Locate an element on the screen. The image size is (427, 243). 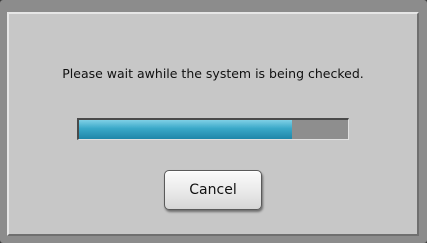
progress-bar-fill is located at coordinates (185, 129).